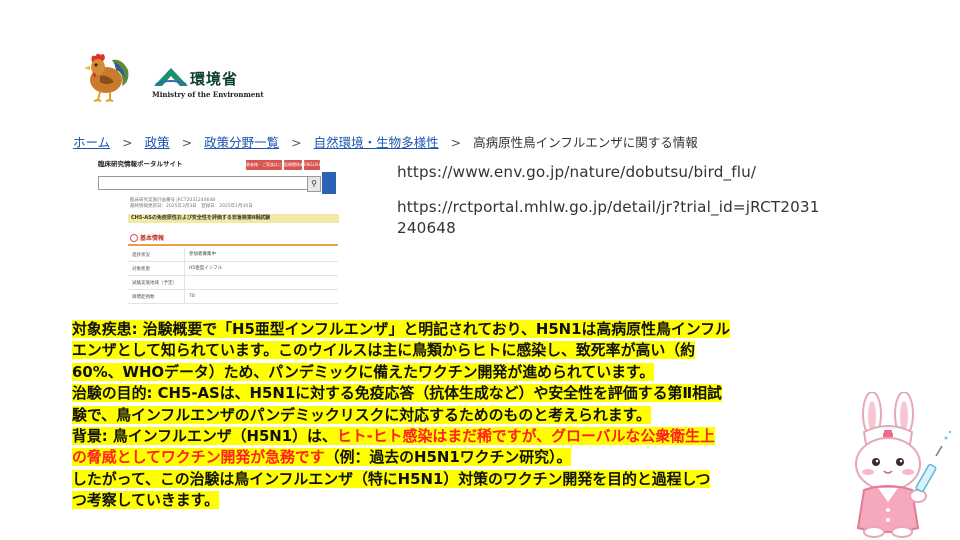 The image size is (960, 540). Describe the element at coordinates (361, 414) in the screenshot. I see `body-line: 験で、鳥インフルエンザのパンデミックリスクに対応するためのものと考えられます。` at that location.